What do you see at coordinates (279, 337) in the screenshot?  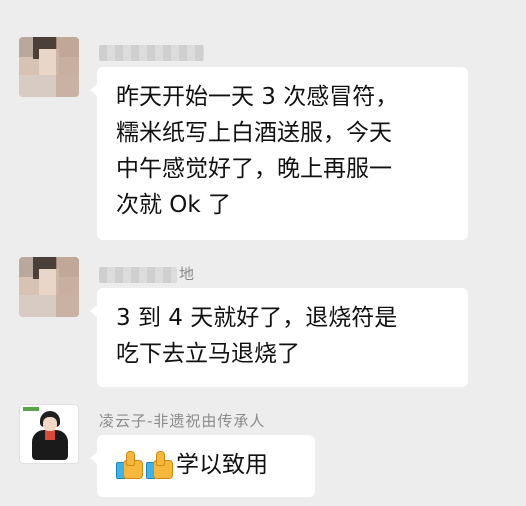 I see `message-bubble: 3 到 4 天就好了，退烧符是 吃下去立马退烧了` at bounding box center [279, 337].